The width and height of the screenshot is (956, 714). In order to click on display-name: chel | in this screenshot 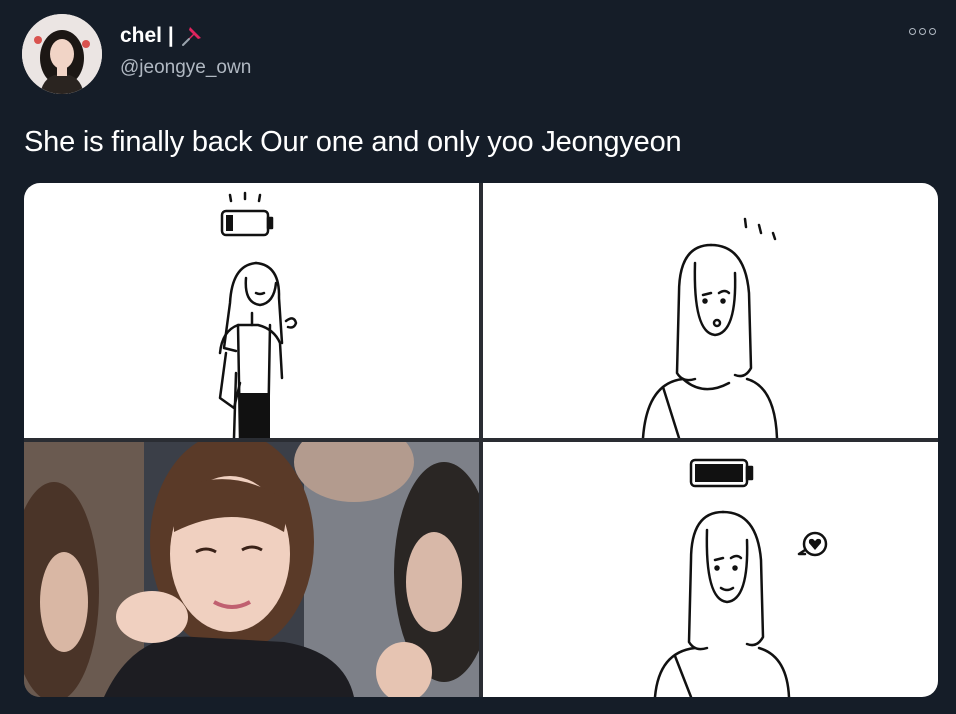, I will do `click(147, 36)`.